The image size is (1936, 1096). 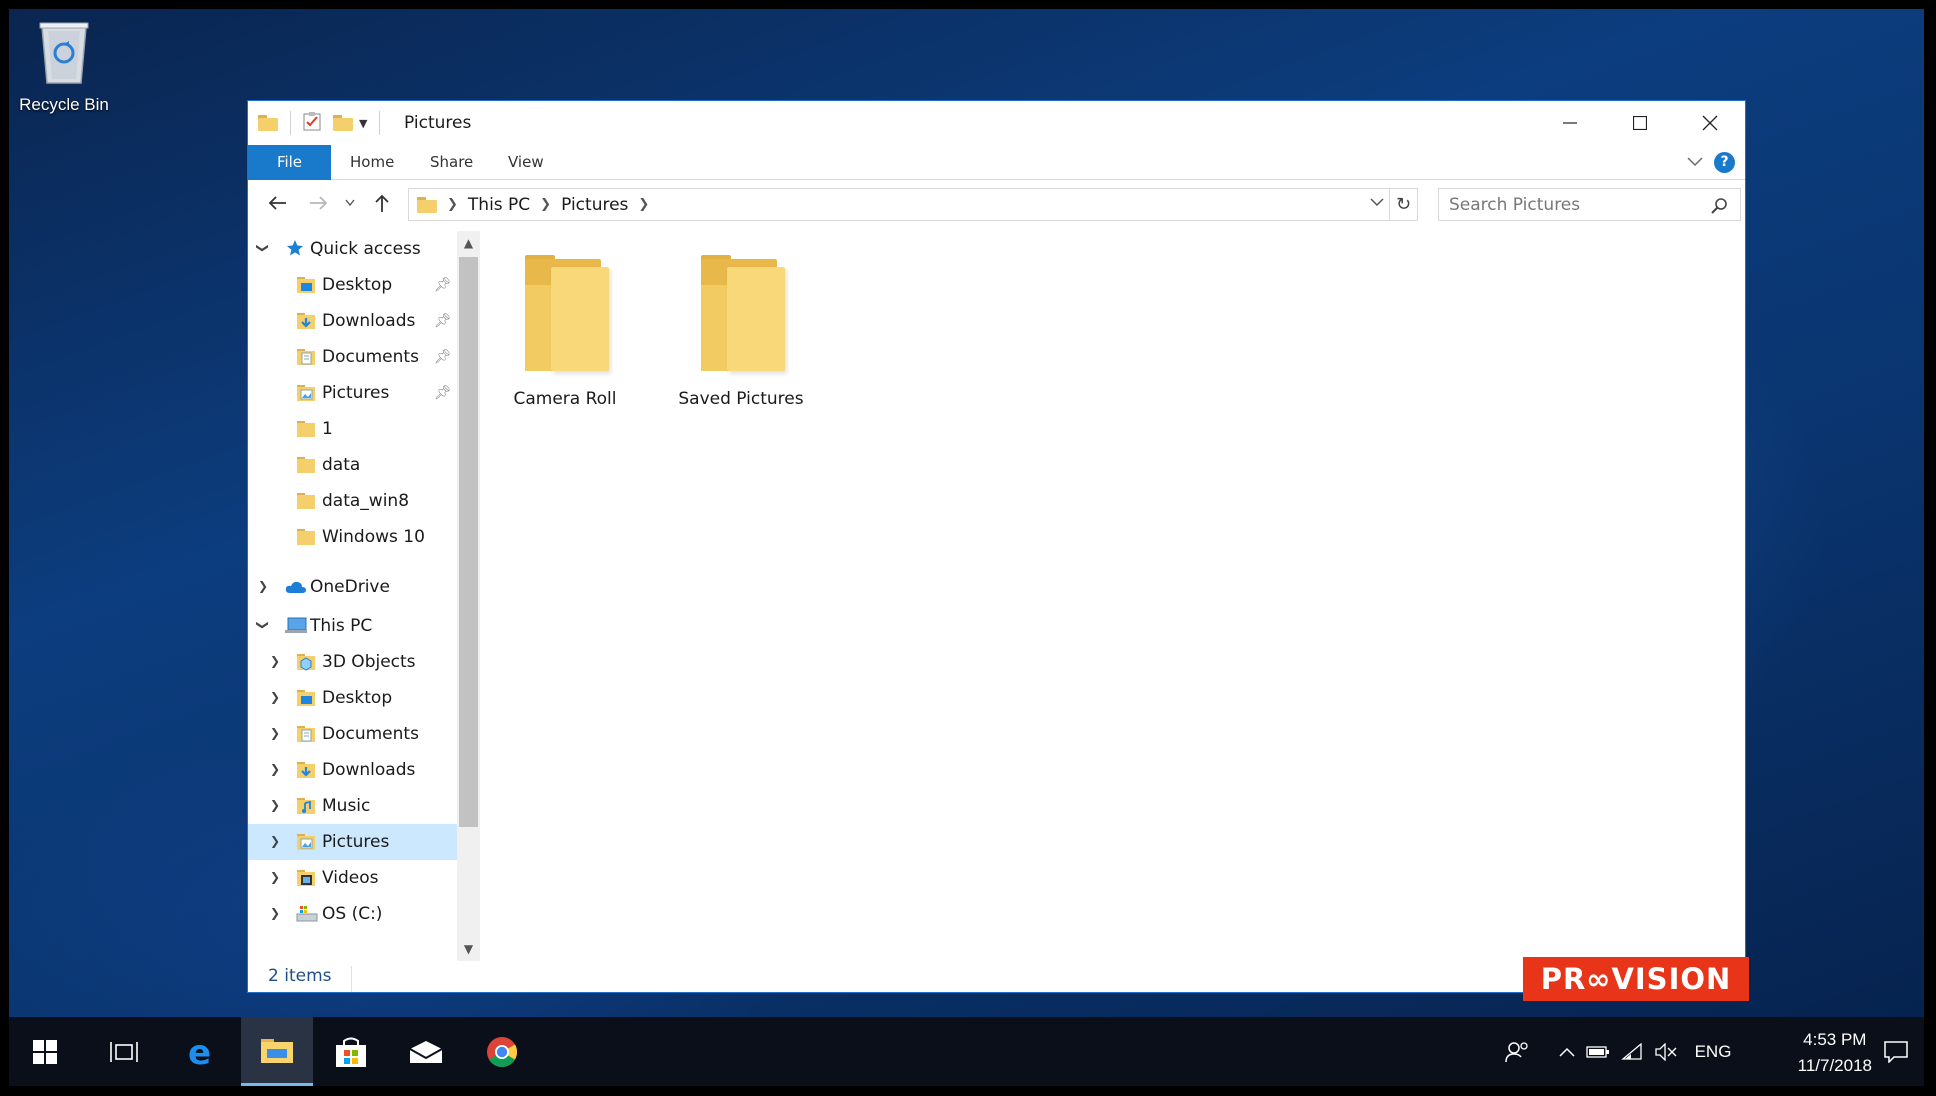 What do you see at coordinates (1589, 204) in the screenshot?
I see `search-input: Search Pictures` at bounding box center [1589, 204].